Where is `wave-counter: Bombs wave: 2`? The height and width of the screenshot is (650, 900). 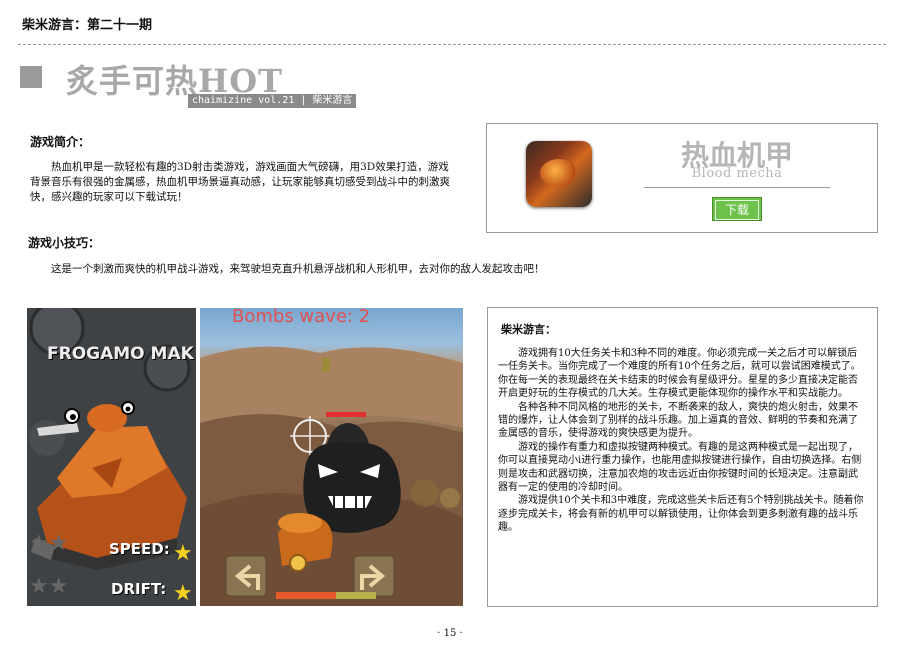
wave-counter: Bombs wave: 2 is located at coordinates (301, 317).